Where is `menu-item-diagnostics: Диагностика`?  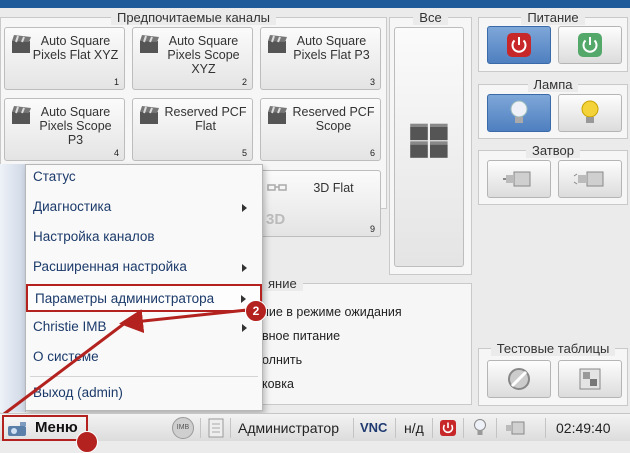
menu-item-diagnostics: Диагностика is located at coordinates (147, 207).